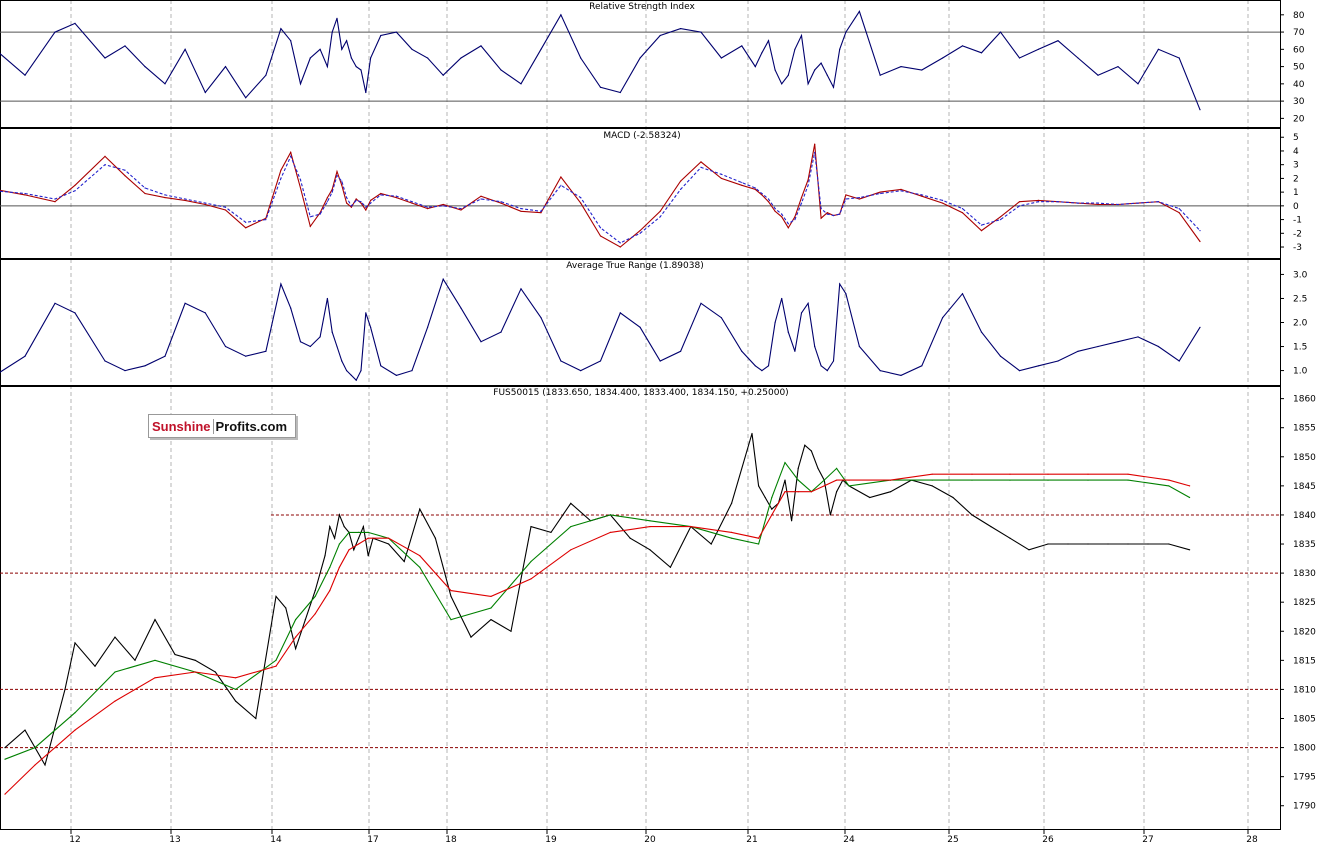 The height and width of the screenshot is (844, 1320). I want to click on y-tick-label: 5, so click(1296, 138).